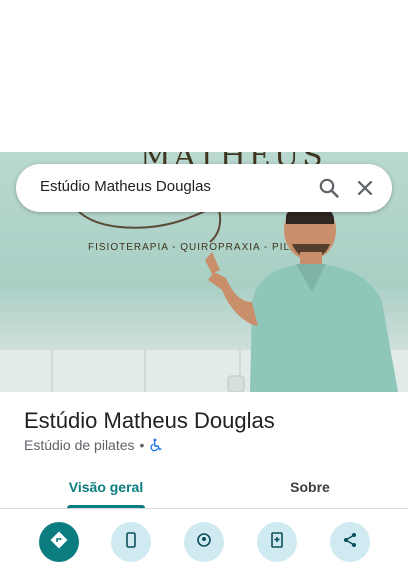  Describe the element at coordinates (79, 445) in the screenshot. I see `place-category: Estúdio de pilates` at that location.